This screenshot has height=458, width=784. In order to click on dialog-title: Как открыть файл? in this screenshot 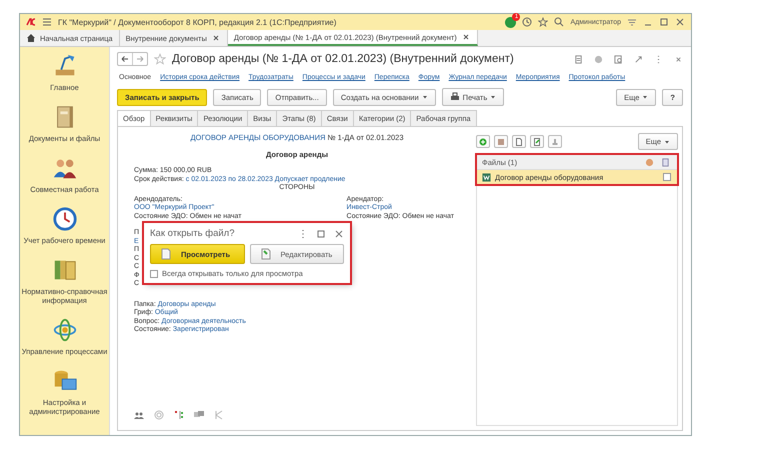, I will do `click(193, 233)`.